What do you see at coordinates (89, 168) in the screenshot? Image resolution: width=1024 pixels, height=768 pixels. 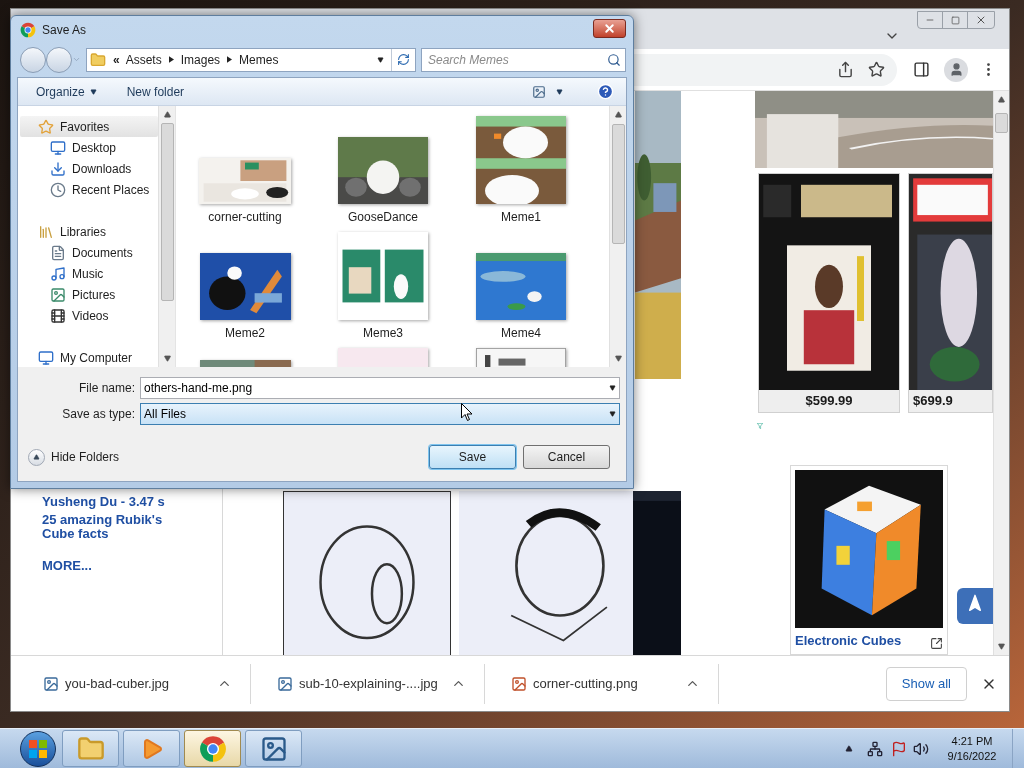 I see `nav-tree-item: Downloads` at bounding box center [89, 168].